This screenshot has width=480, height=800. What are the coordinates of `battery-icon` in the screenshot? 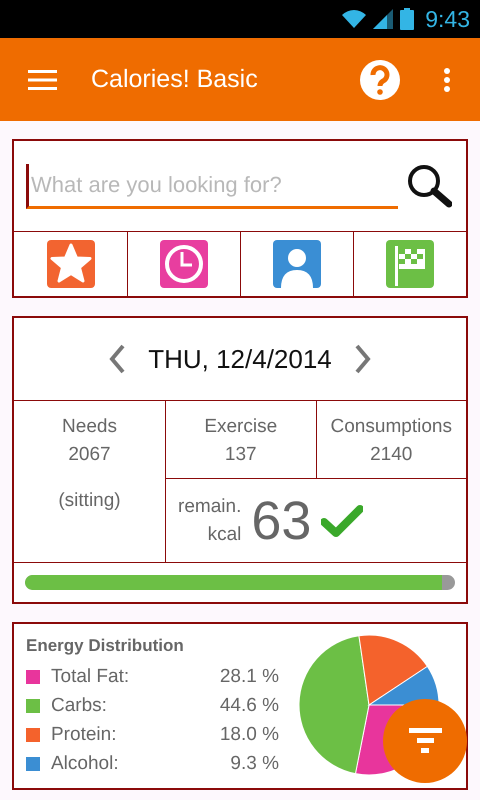 It's located at (407, 19).